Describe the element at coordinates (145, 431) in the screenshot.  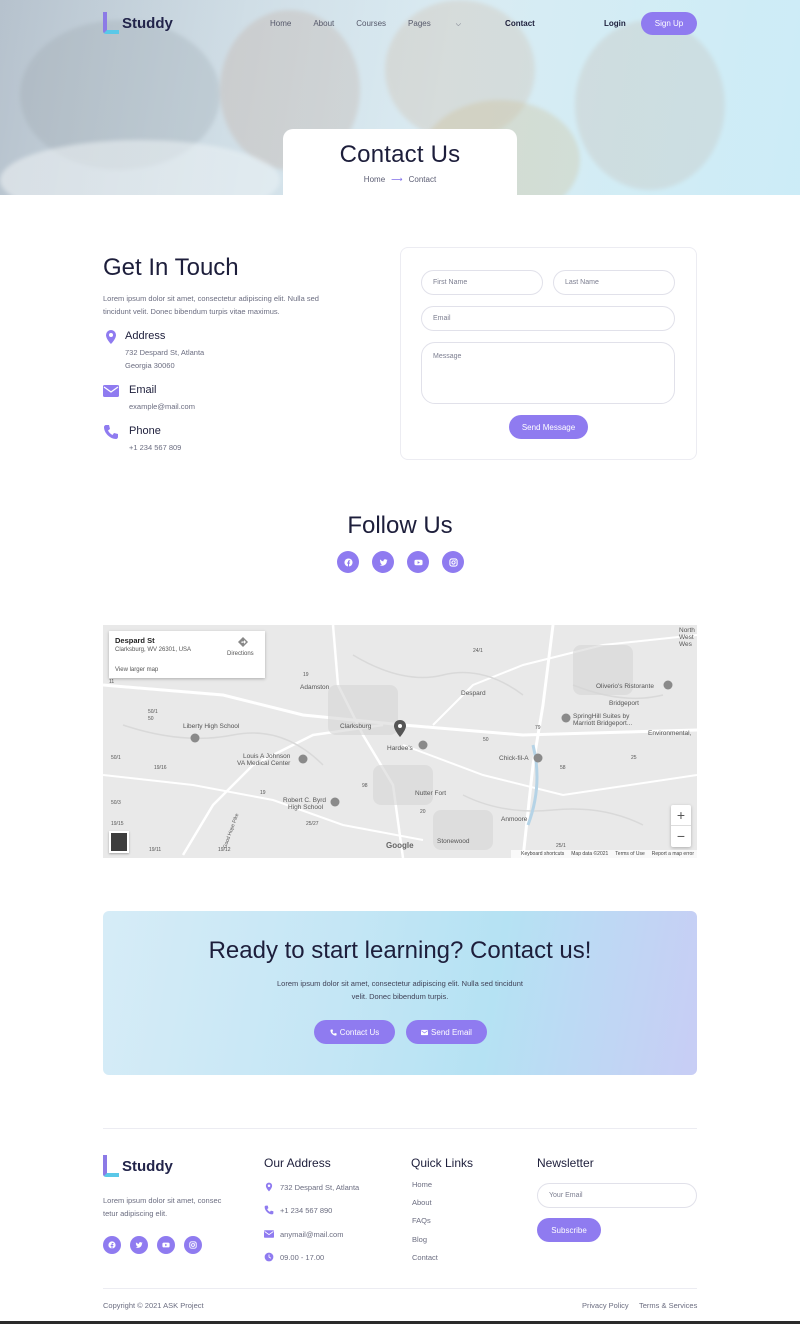
I see `phone-label: Phone` at that location.